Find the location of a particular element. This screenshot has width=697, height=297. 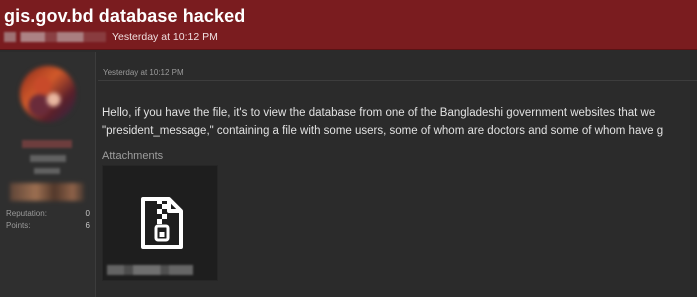

thread-date: Yesterday at 10:12 PM is located at coordinates (165, 37).